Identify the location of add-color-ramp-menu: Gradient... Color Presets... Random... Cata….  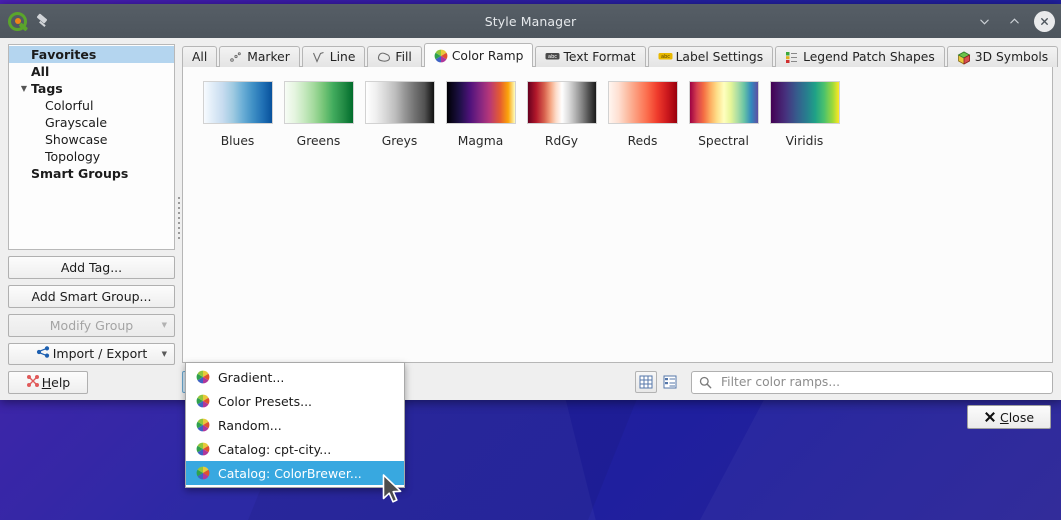
(295, 425).